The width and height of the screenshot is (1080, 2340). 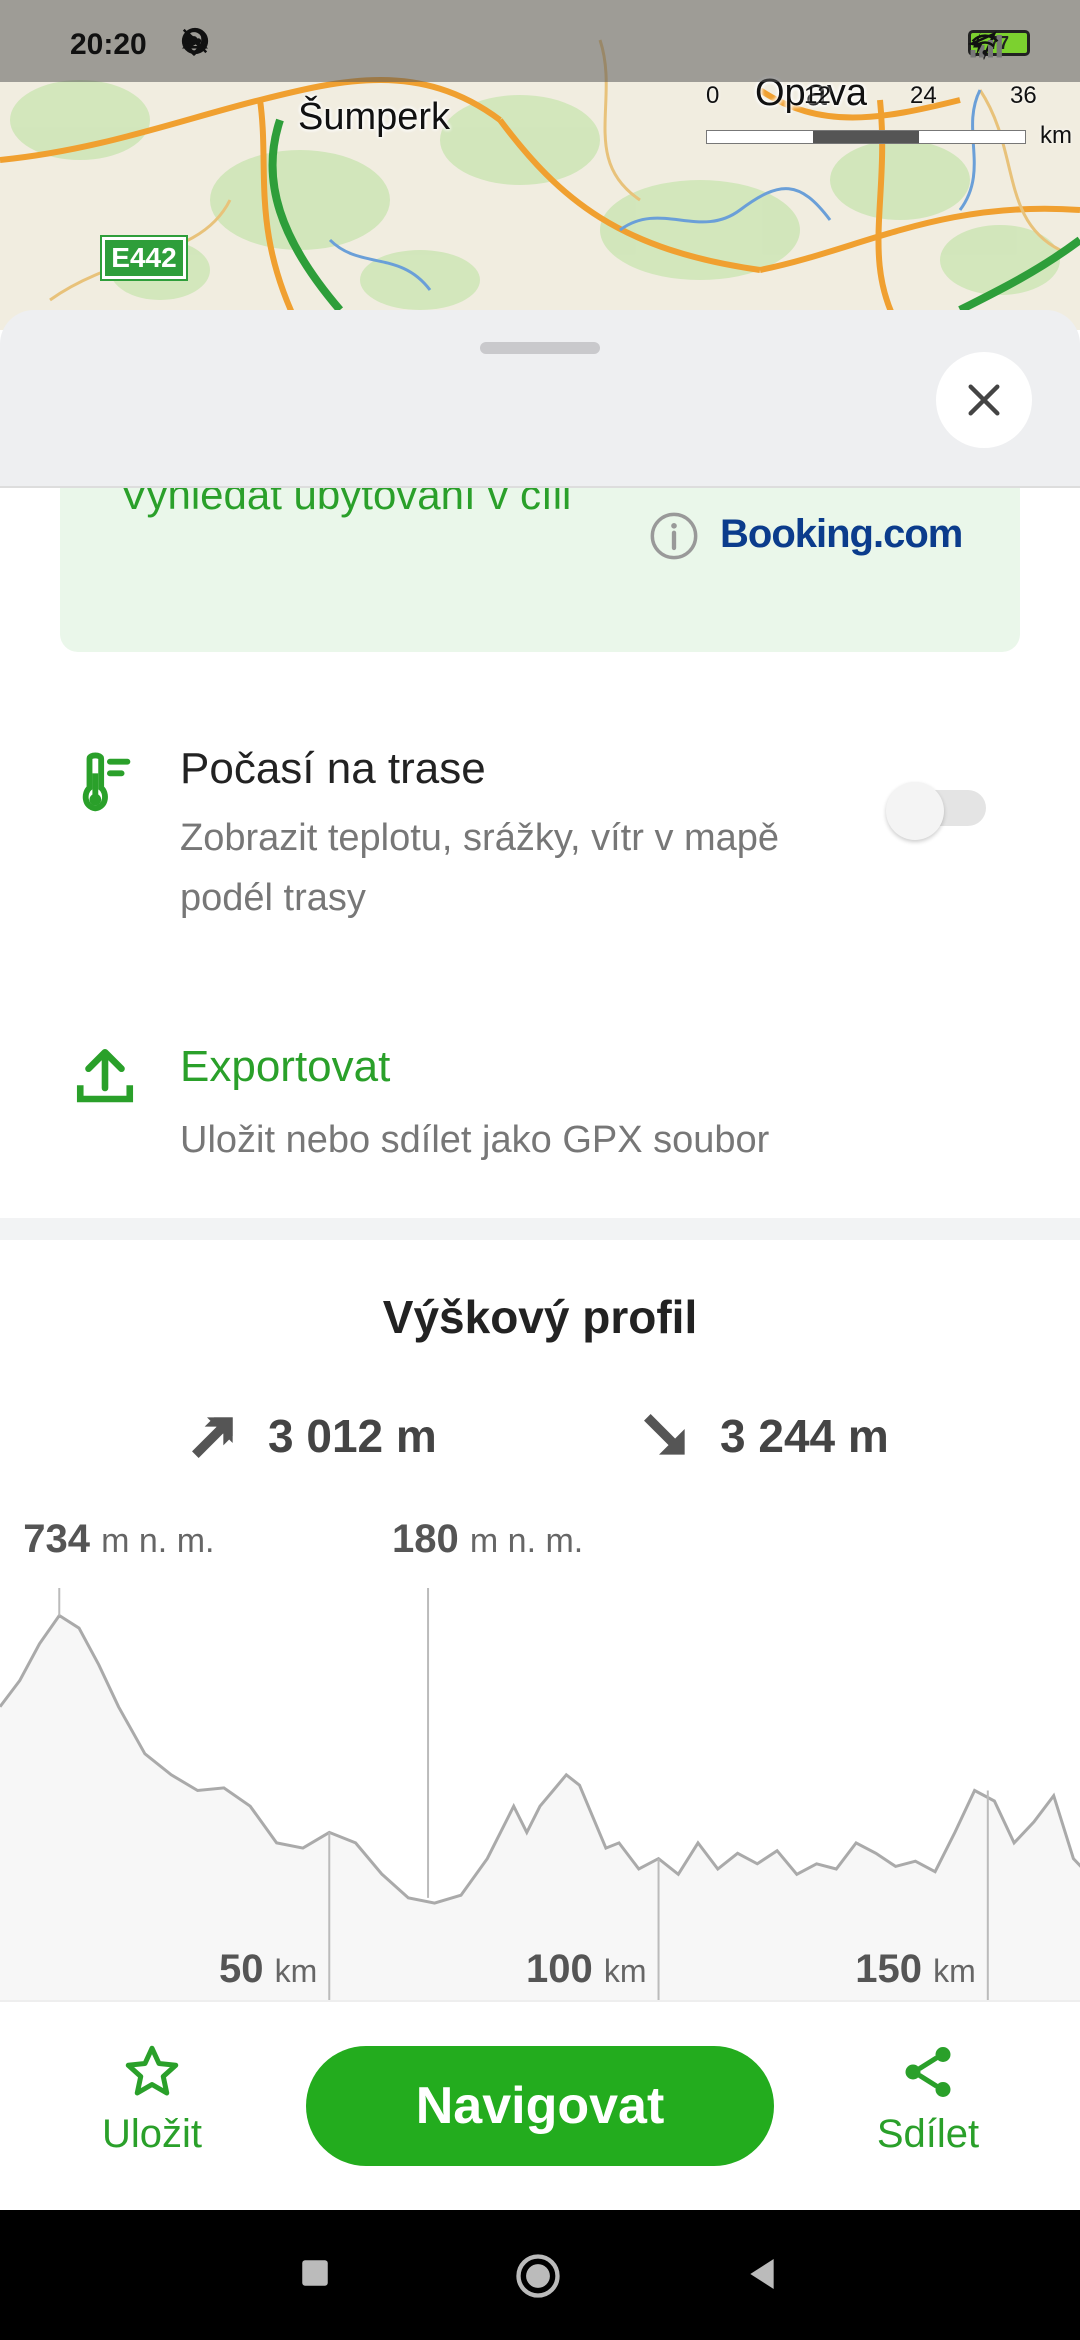 I want to click on status-time: 20:20, so click(x=108, y=44).